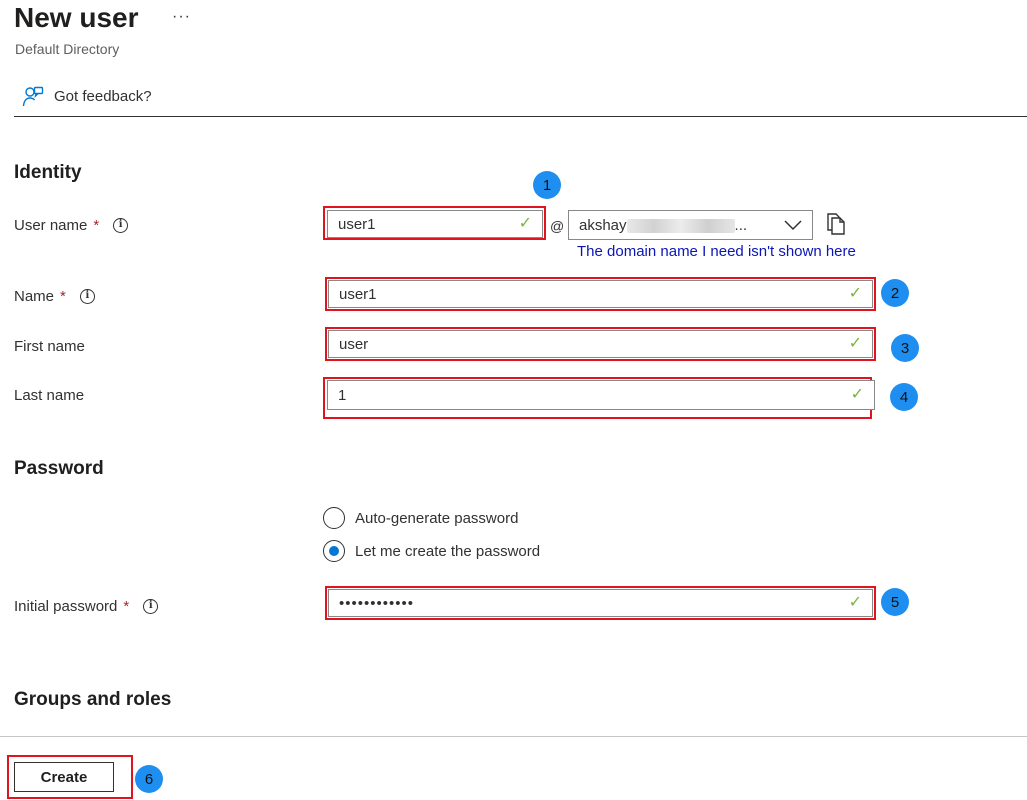 The image size is (1027, 800). I want to click on page-subtitle: Default Directory, so click(67, 49).